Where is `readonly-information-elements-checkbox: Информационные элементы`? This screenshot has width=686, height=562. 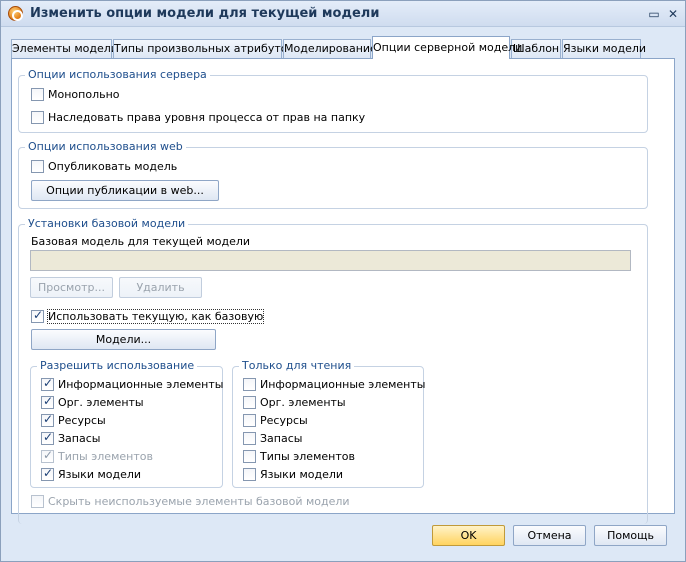
readonly-information-elements-checkbox: Информационные элементы is located at coordinates (334, 384).